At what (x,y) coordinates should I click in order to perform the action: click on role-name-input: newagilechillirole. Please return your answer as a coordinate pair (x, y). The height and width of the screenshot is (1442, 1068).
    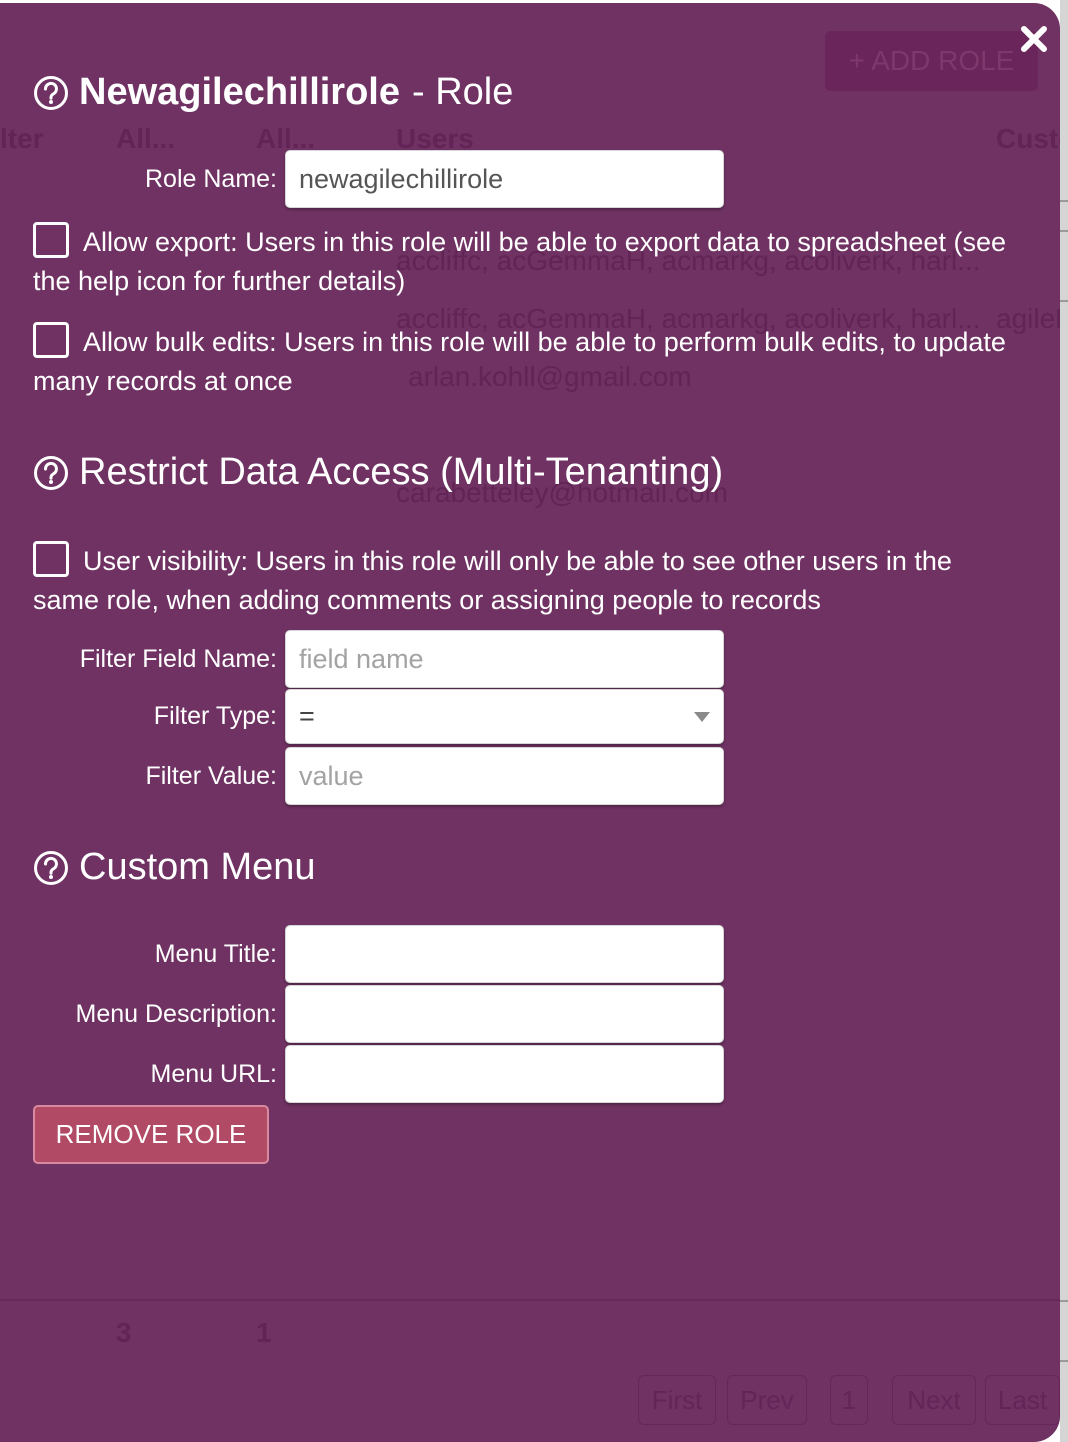
    Looking at the image, I should click on (504, 179).